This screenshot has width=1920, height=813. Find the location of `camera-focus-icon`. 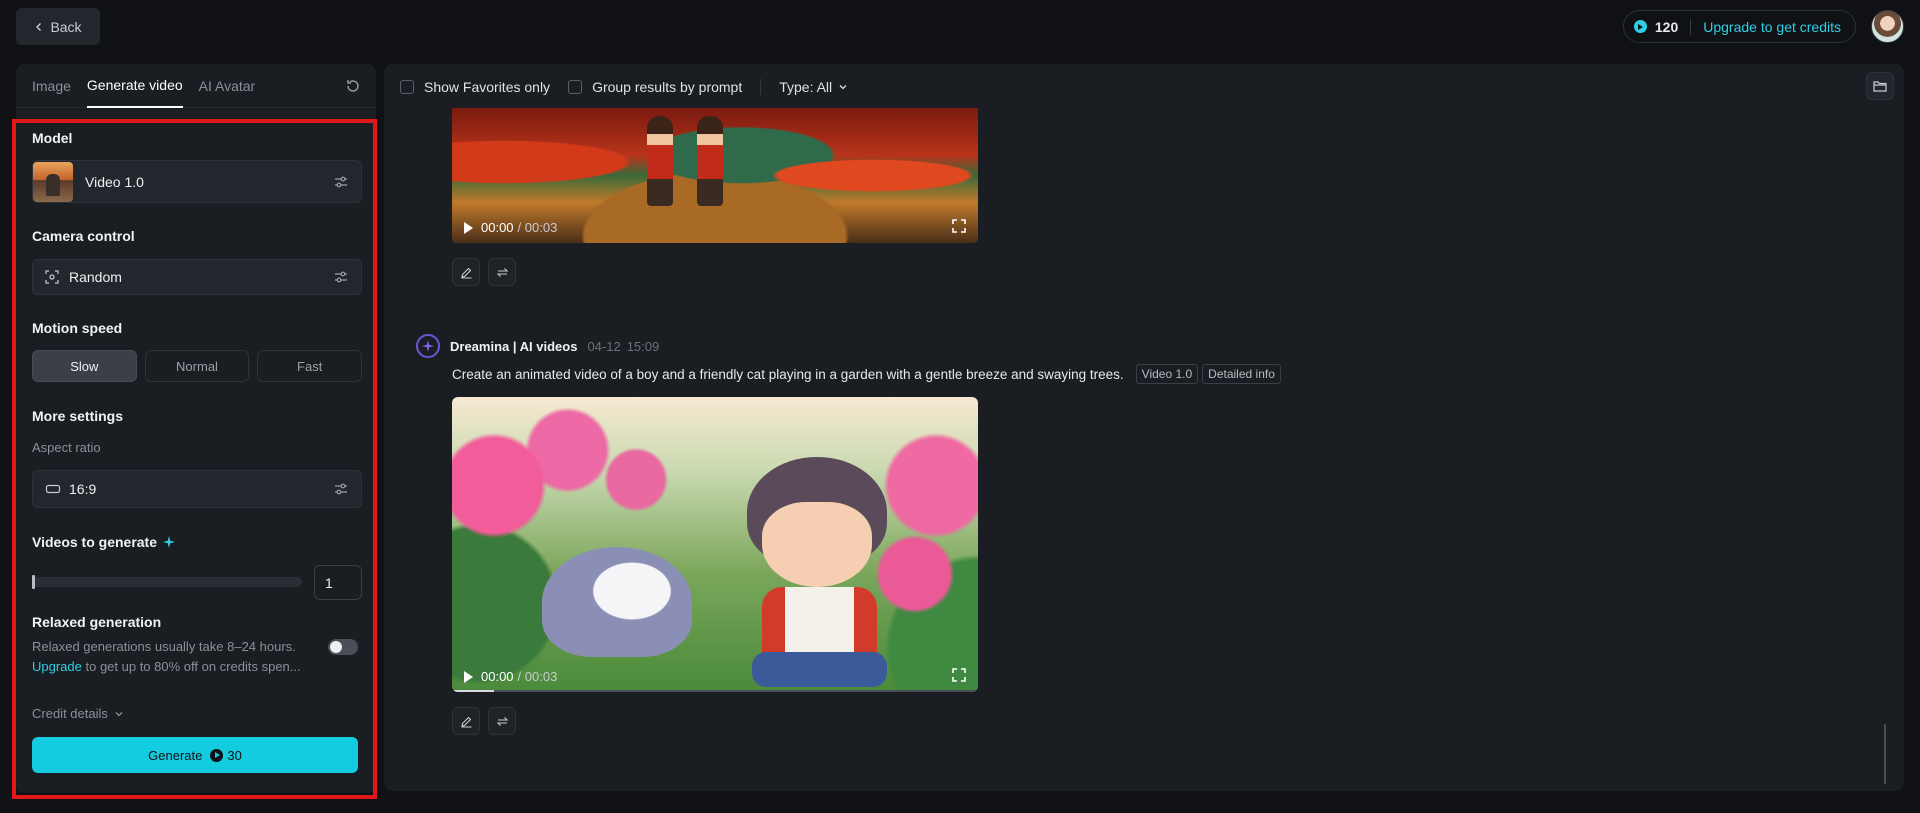

camera-focus-icon is located at coordinates (52, 277).